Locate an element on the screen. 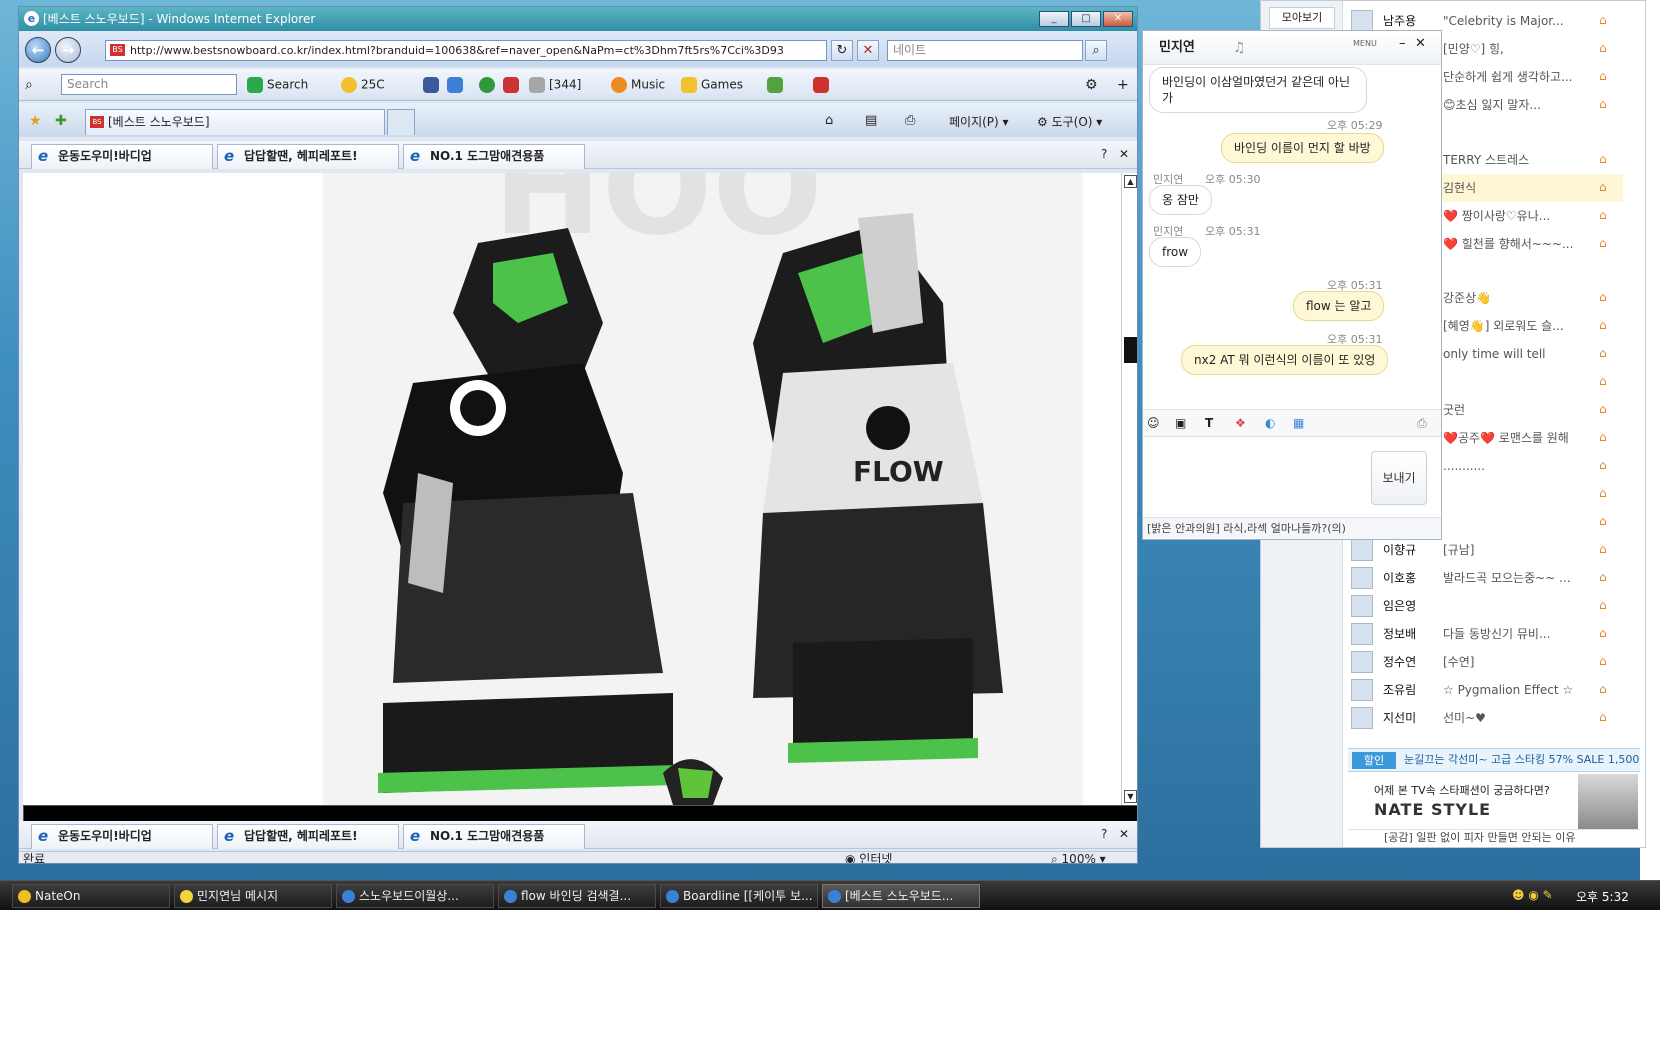 This screenshot has width=1680, height=1050. minimize-button: _ is located at coordinates (1054, 19).